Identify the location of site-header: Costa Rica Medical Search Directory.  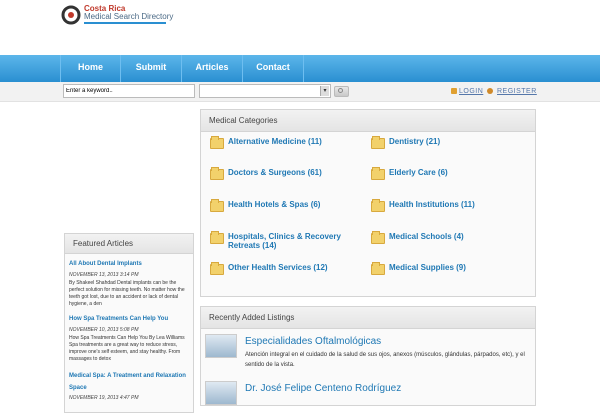
(300, 27).